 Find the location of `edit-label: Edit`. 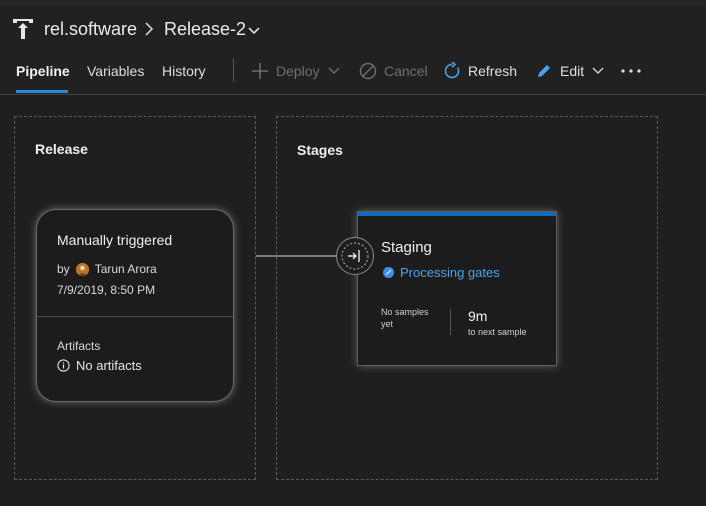

edit-label: Edit is located at coordinates (572, 71).